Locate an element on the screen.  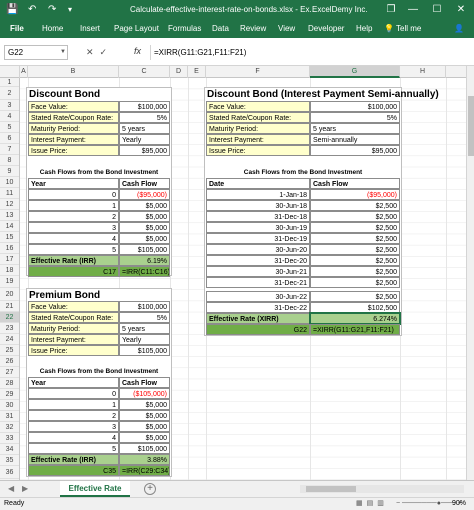
zoom-level: 90% is located at coordinates (459, 504).